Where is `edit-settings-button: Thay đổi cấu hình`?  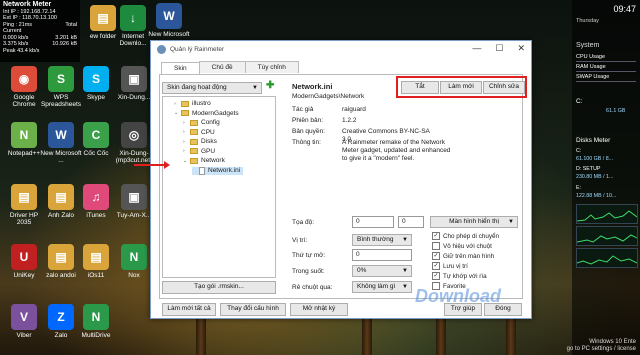 edit-settings-button: Thay đổi cấu hình is located at coordinates (253, 309).